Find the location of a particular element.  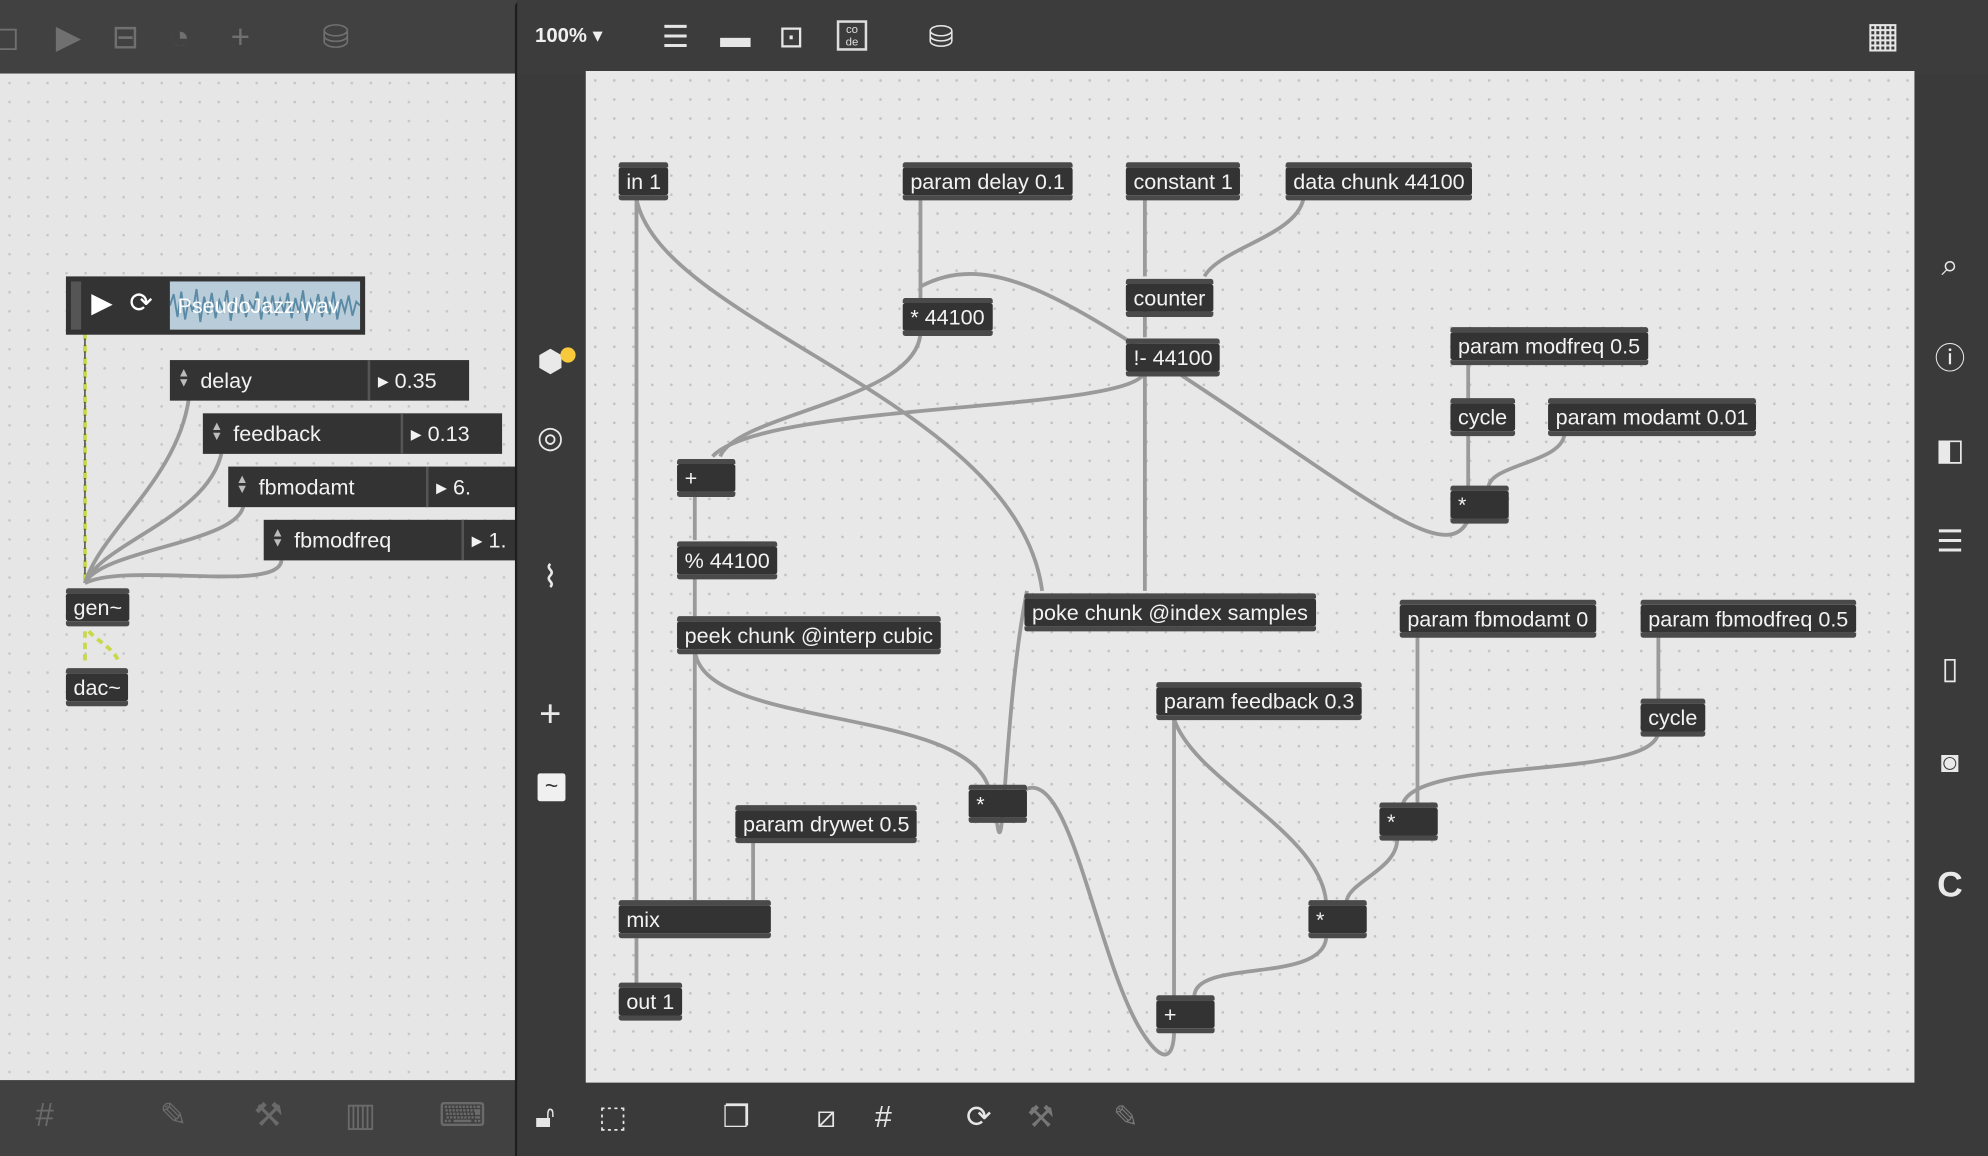

param-value: 0.13 is located at coordinates (448, 434).